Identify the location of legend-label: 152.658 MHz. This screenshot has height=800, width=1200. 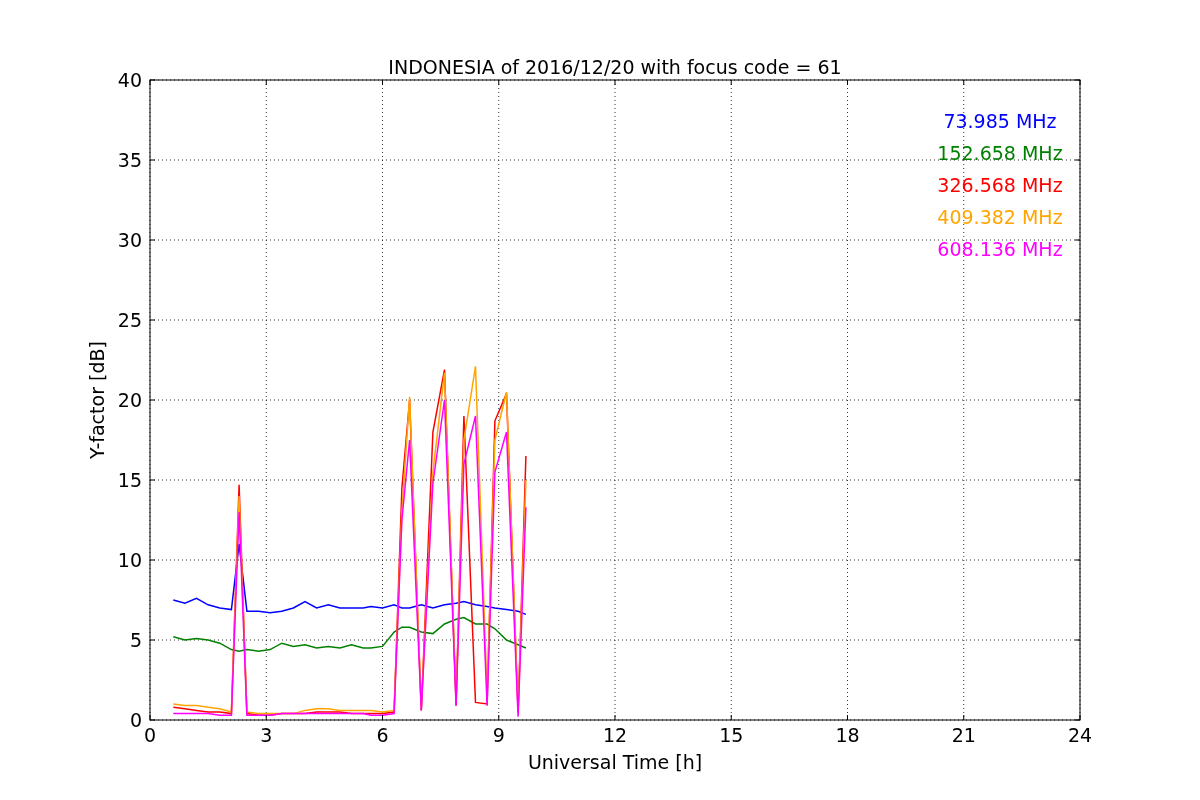
(1000, 153).